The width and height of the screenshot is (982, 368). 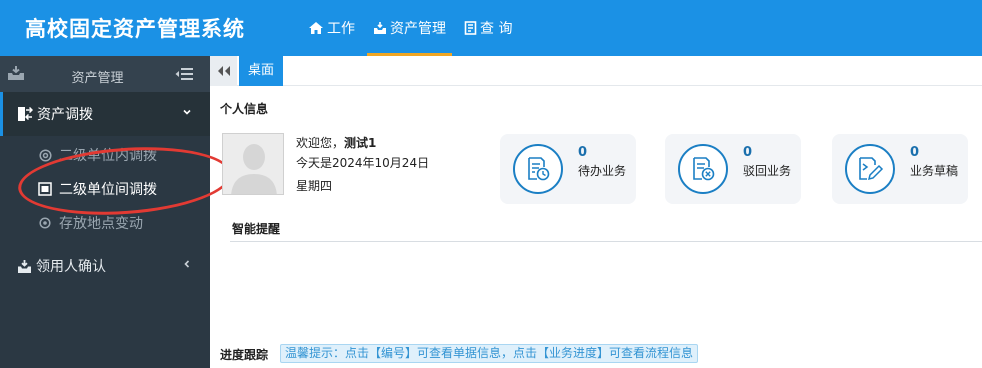 What do you see at coordinates (568, 169) in the screenshot?
I see `stat-card-pending: 0 待办业务` at bounding box center [568, 169].